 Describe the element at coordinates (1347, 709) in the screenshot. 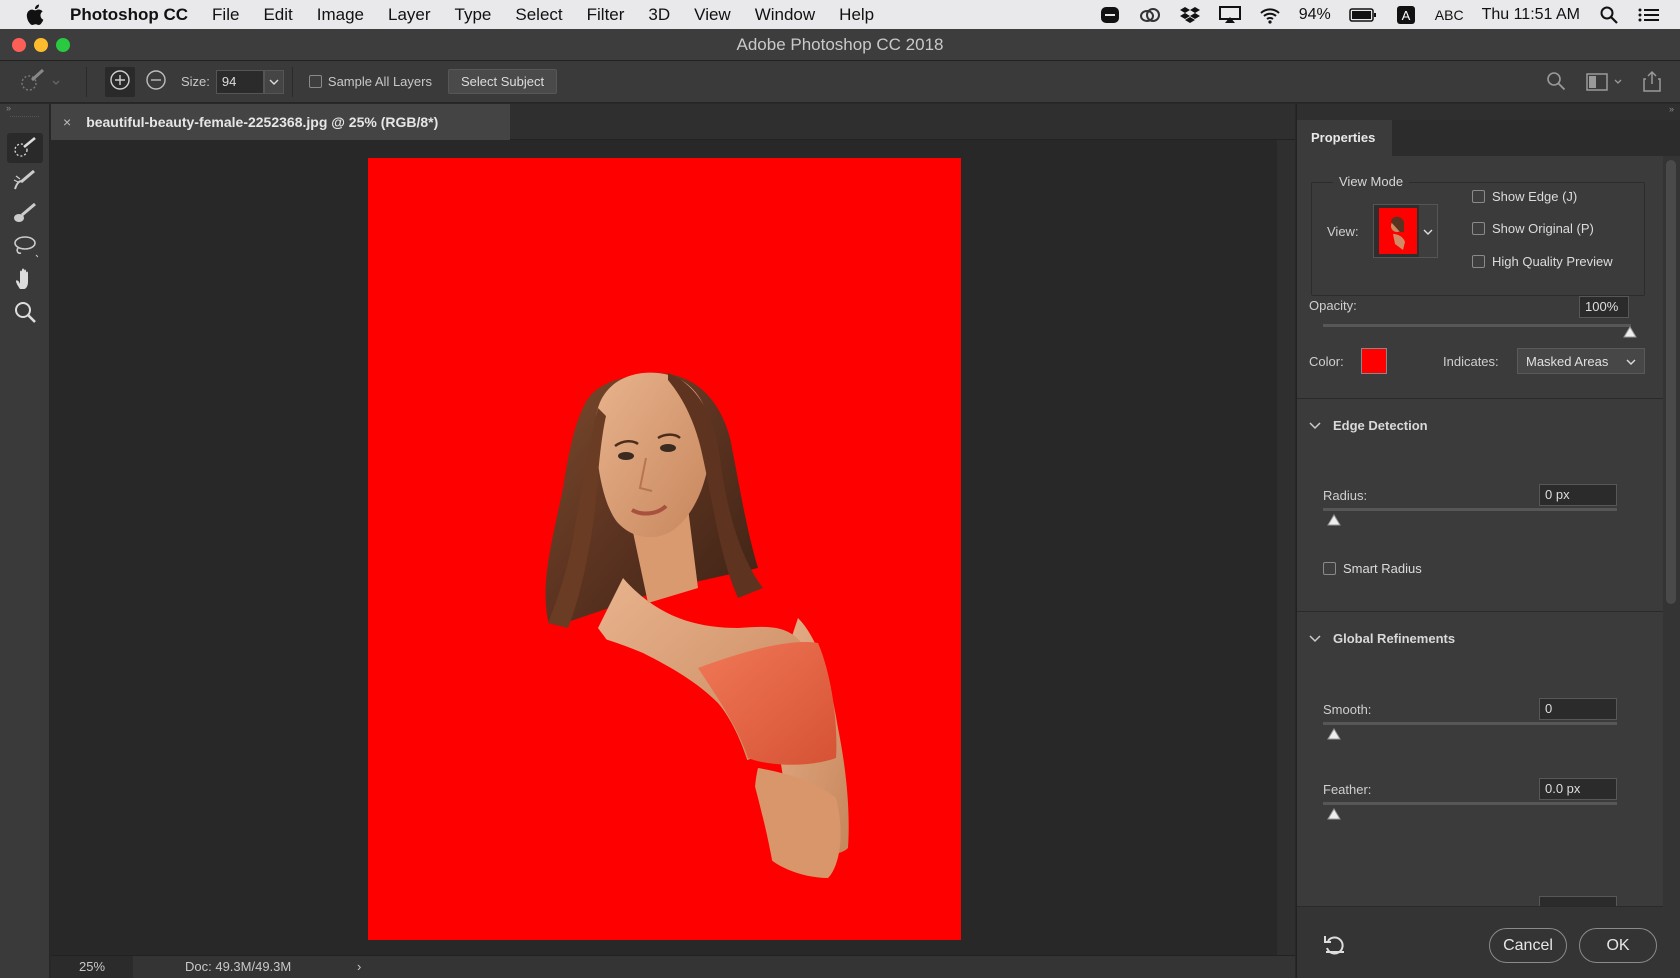

I see `smooth-label: Smooth:` at that location.